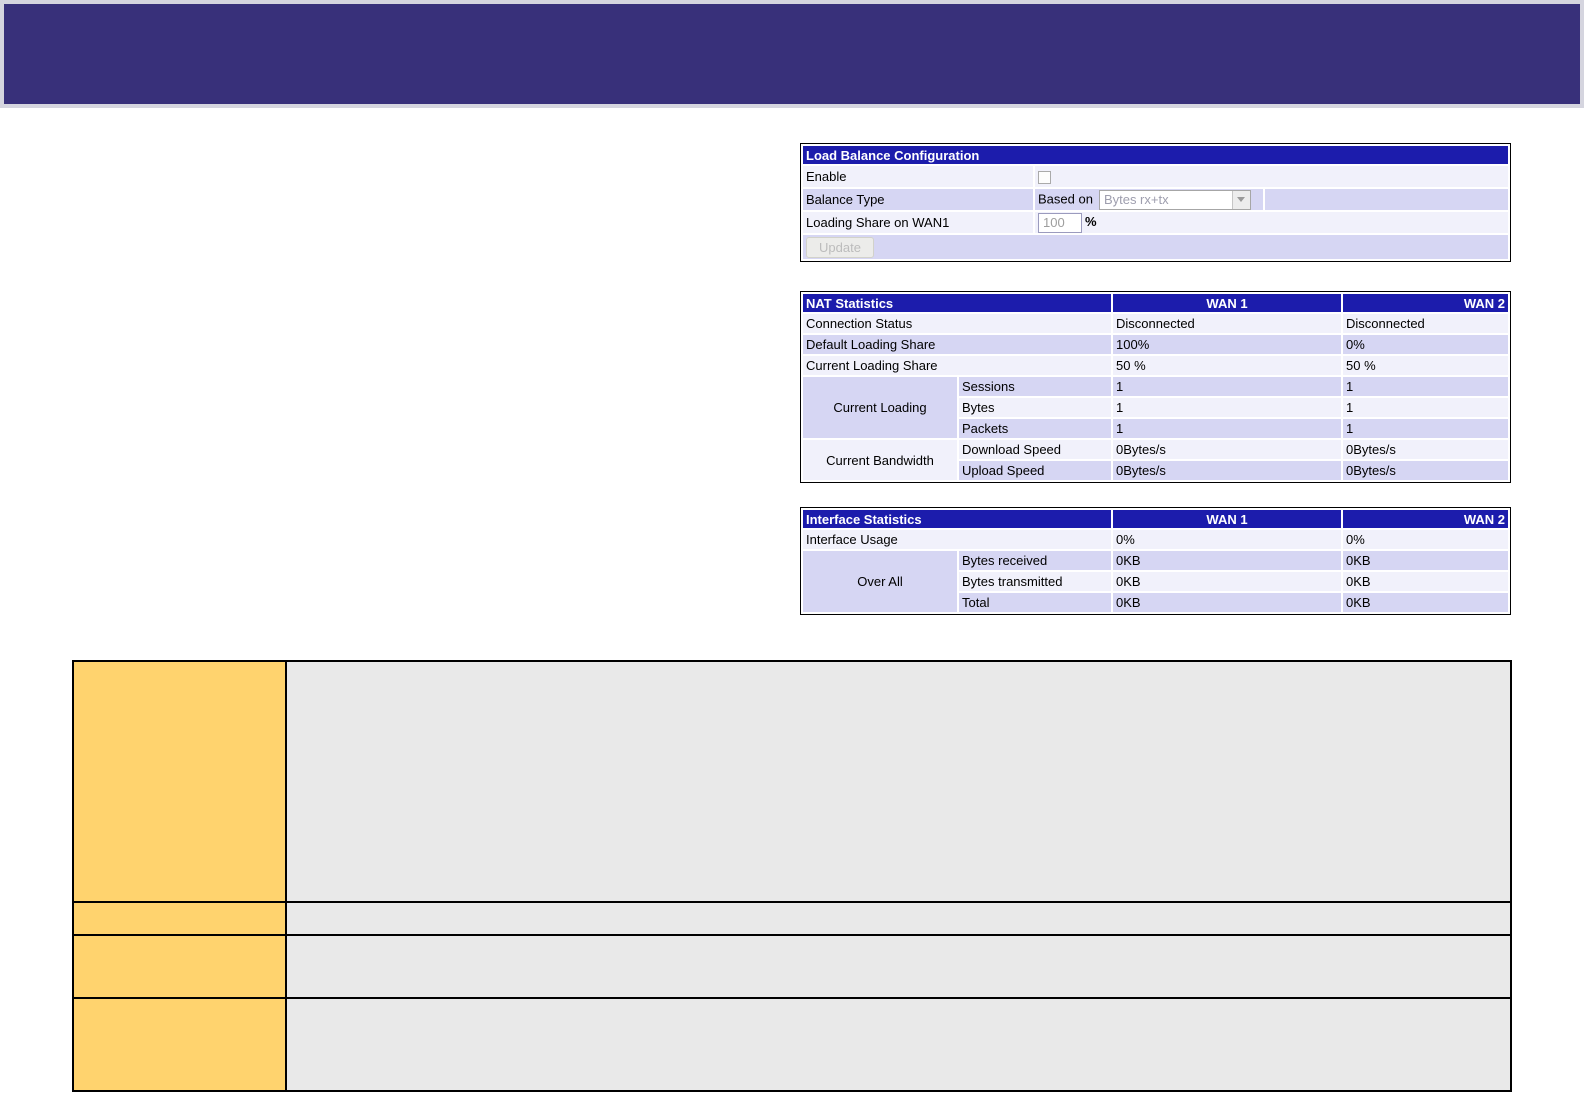  I want to click on bytes-transmitted-wan1: 0KB, so click(1227, 581).